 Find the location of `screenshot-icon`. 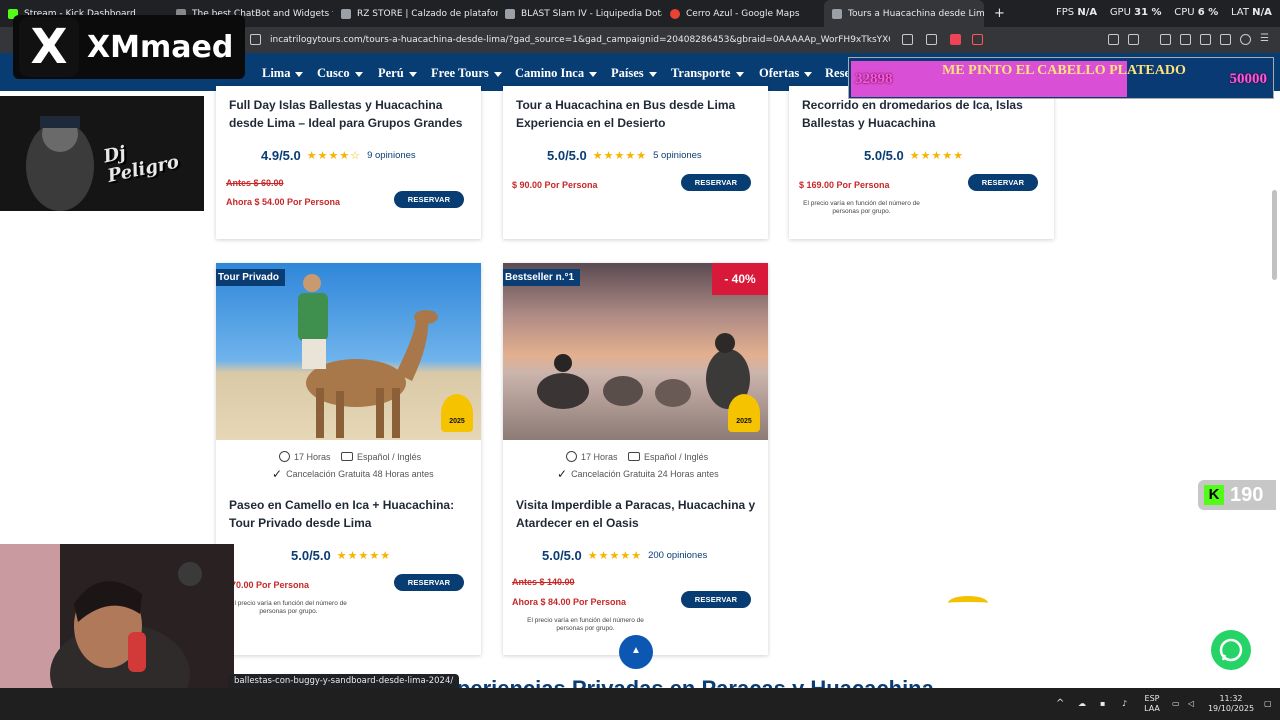

screenshot-icon is located at coordinates (1133, 39).